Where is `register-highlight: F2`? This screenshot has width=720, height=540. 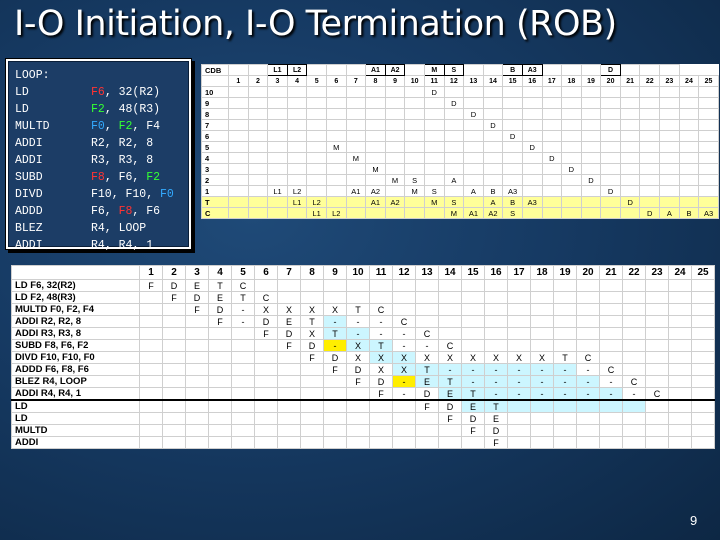
register-highlight: F2 is located at coordinates (125, 126).